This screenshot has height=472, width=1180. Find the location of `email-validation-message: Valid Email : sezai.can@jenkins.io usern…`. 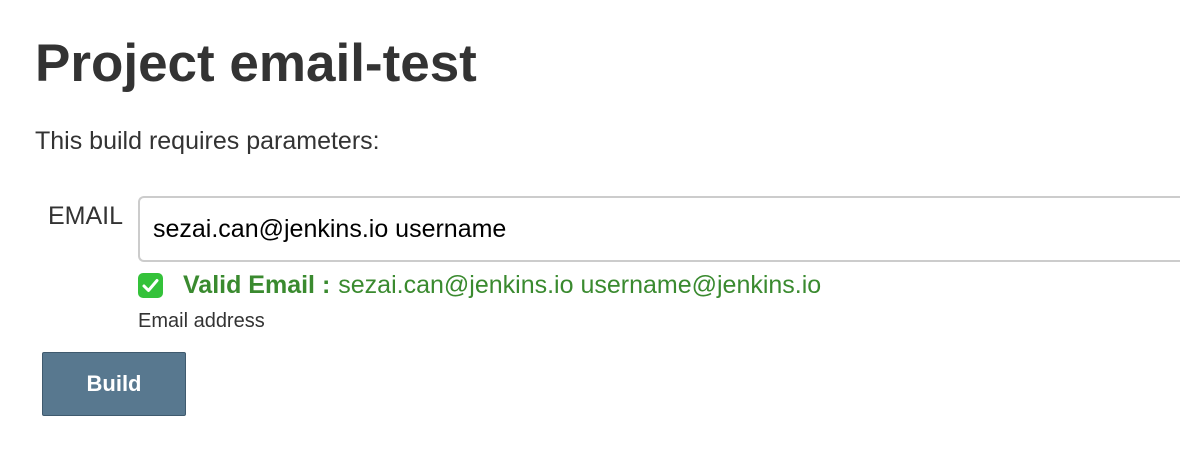

email-validation-message: Valid Email : sezai.can@jenkins.io usern… is located at coordinates (479, 285).